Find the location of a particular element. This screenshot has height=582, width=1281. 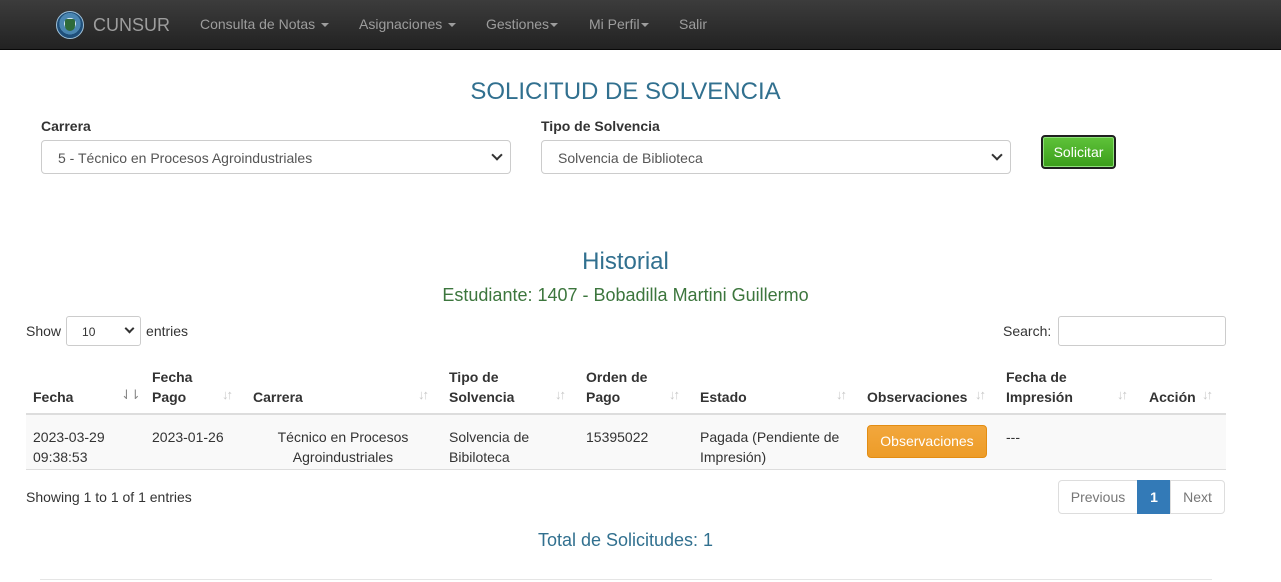

col-header-orden-pago: Orden de Pago is located at coordinates (616, 387).